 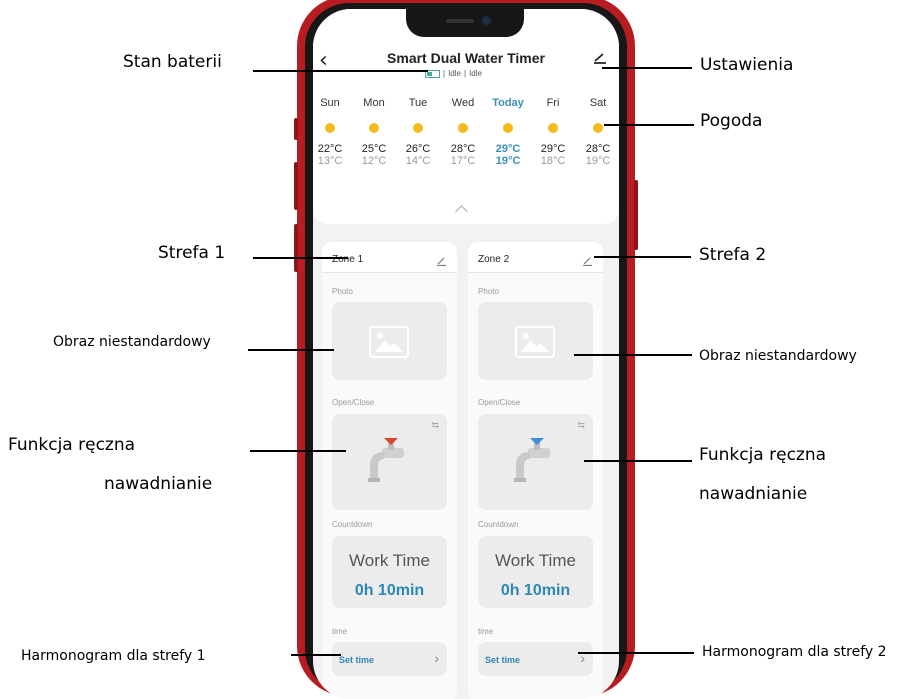 I want to click on annotation-battery: Stan baterii, so click(x=172, y=62).